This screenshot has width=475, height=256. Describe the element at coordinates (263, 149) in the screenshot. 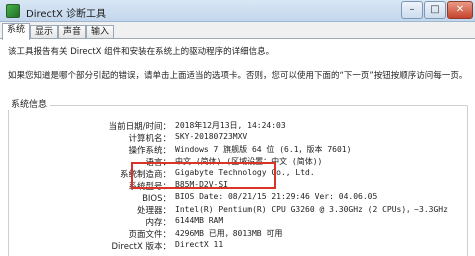

I see `info-value: Windows 7 旗舰版 64 位 (6.1，版本 7601)` at that location.